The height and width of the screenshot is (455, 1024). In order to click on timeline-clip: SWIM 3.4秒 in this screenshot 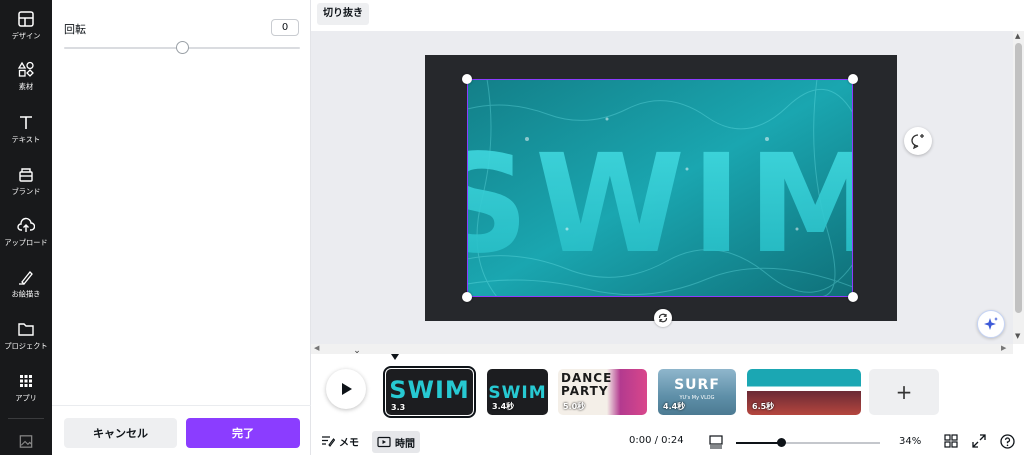, I will do `click(517, 392)`.